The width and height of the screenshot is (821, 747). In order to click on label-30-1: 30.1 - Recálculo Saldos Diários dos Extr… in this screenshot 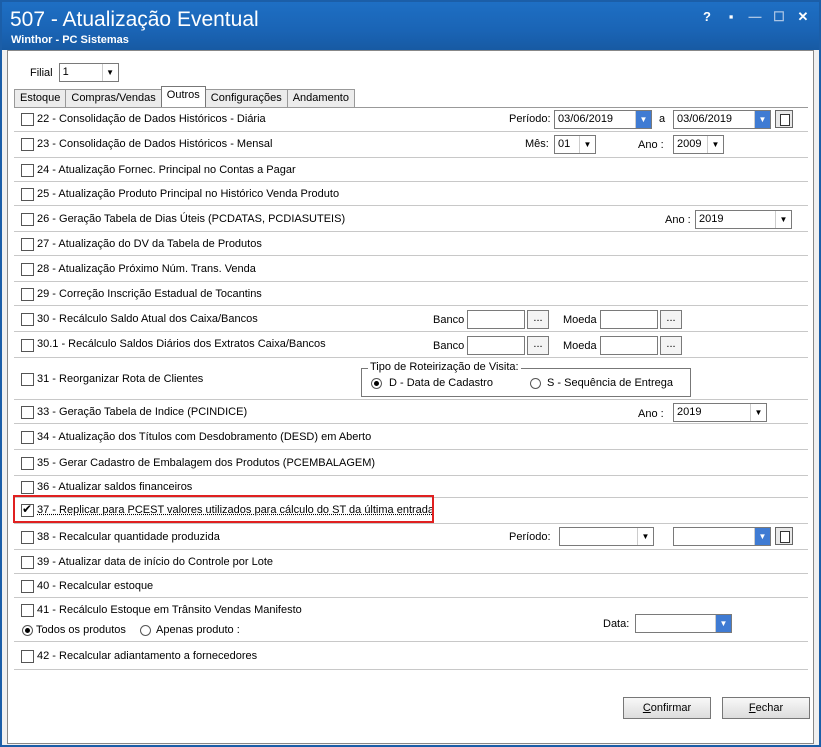, I will do `click(181, 344)`.